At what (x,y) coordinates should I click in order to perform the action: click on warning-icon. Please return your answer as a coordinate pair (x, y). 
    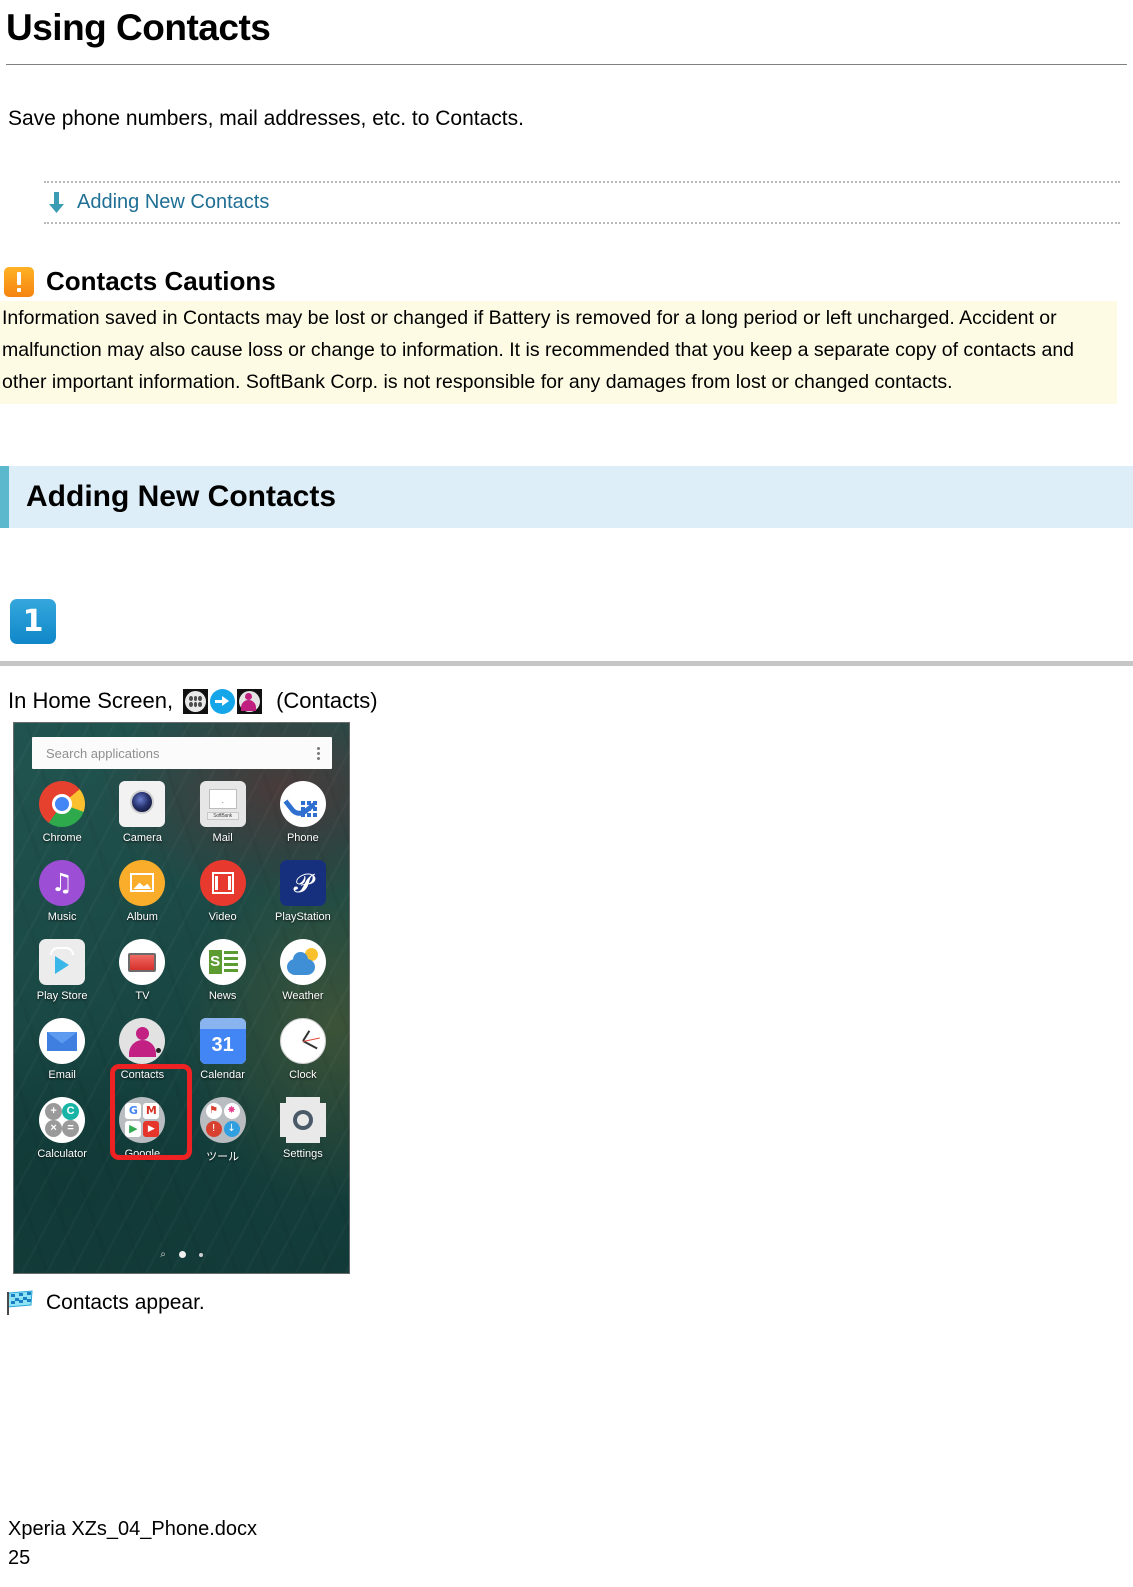
    Looking at the image, I should click on (19, 281).